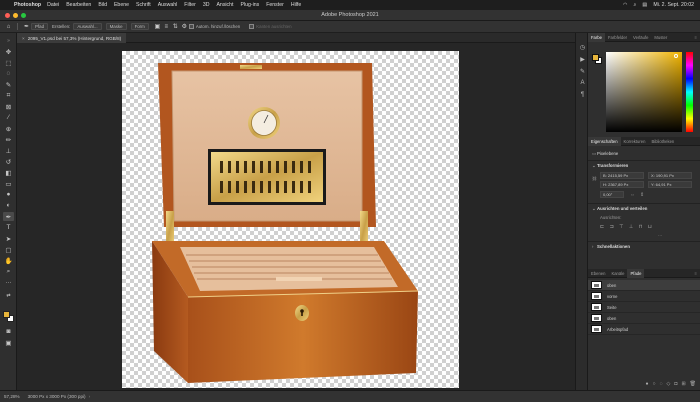 The width and height of the screenshot is (700, 402). Describe the element at coordinates (604, 141) in the screenshot. I see `tab-eigenschaften: Eigenschaften` at that location.